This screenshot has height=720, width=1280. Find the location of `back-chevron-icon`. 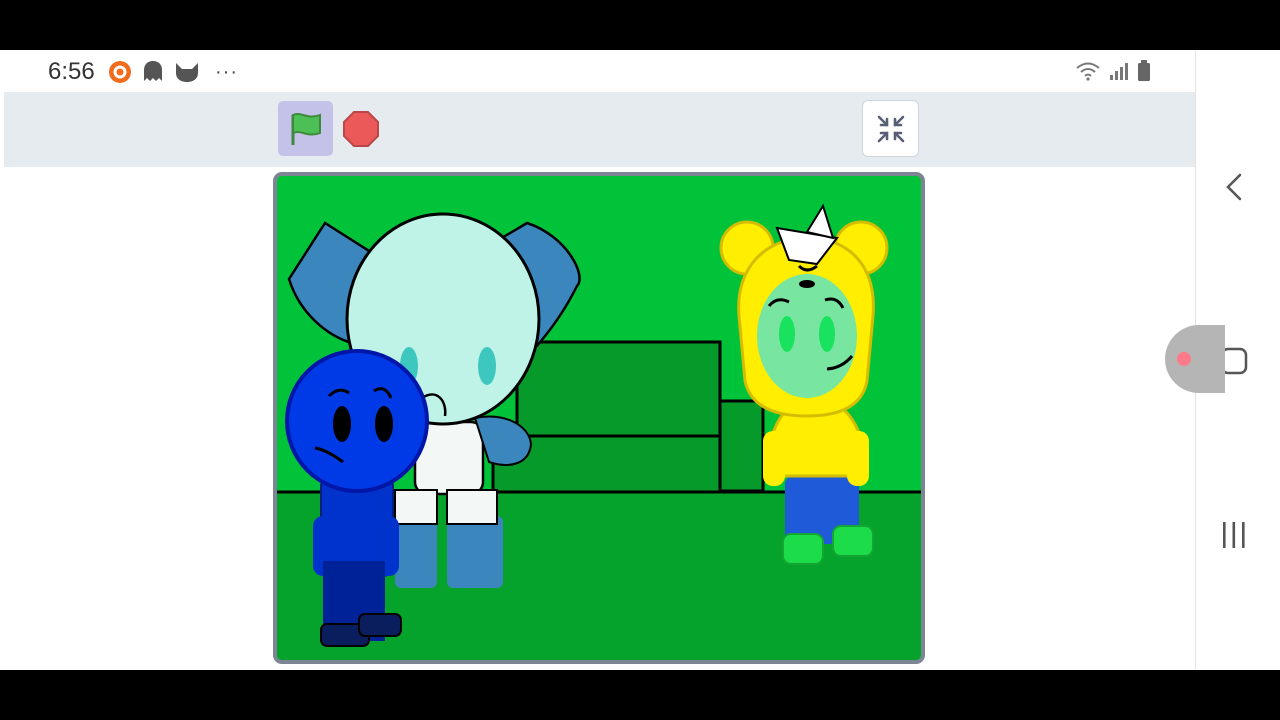

back-chevron-icon is located at coordinates (1235, 187).